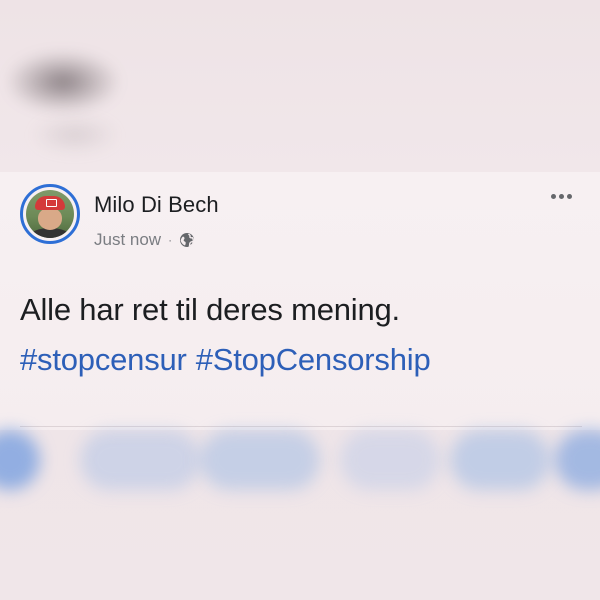 This screenshot has height=600, width=600. I want to click on avatar, so click(50, 214).